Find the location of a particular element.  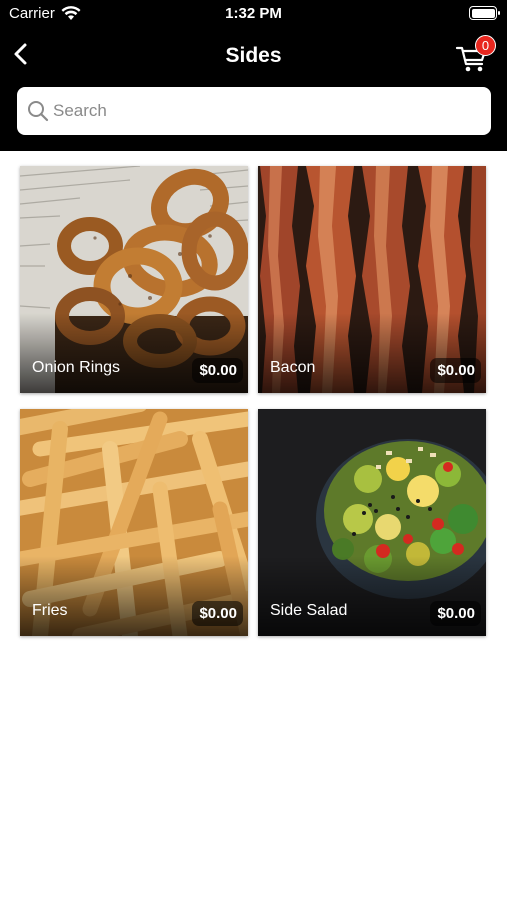

product-card-onion-rings: Onion Rings $0.00 is located at coordinates (134, 279).